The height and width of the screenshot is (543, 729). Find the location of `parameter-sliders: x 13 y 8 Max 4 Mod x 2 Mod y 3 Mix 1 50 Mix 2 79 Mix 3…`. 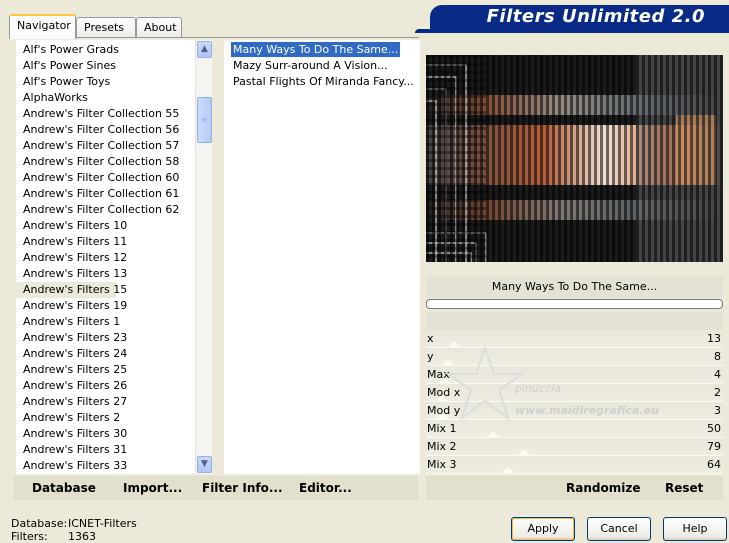

parameter-sliders: x 13 y 8 Max 4 Mod x 2 Mod y 3 Mix 1 50 Mix 2 79 Mix 3… is located at coordinates (574, 402).